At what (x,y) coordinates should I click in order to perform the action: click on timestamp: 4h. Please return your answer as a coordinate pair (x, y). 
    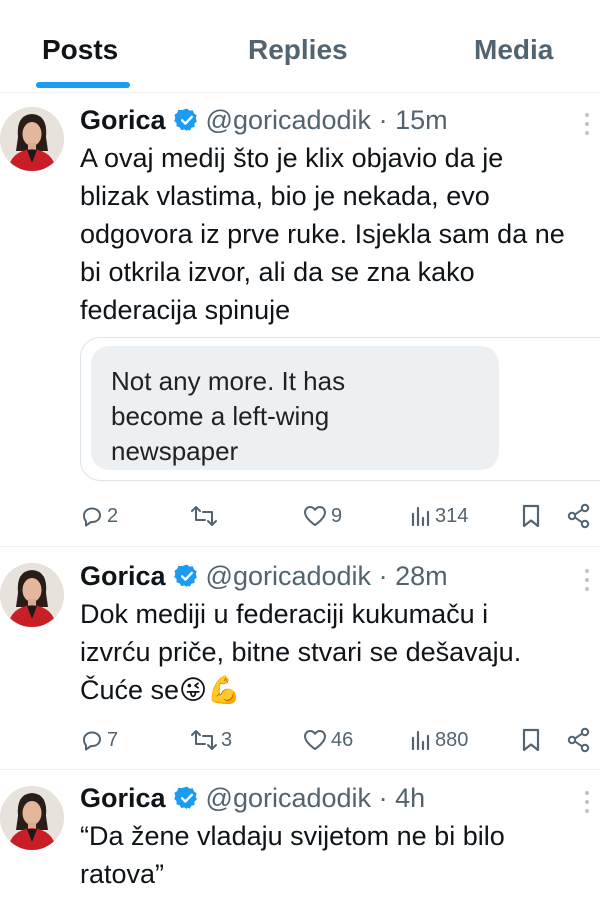
    Looking at the image, I should click on (410, 798).